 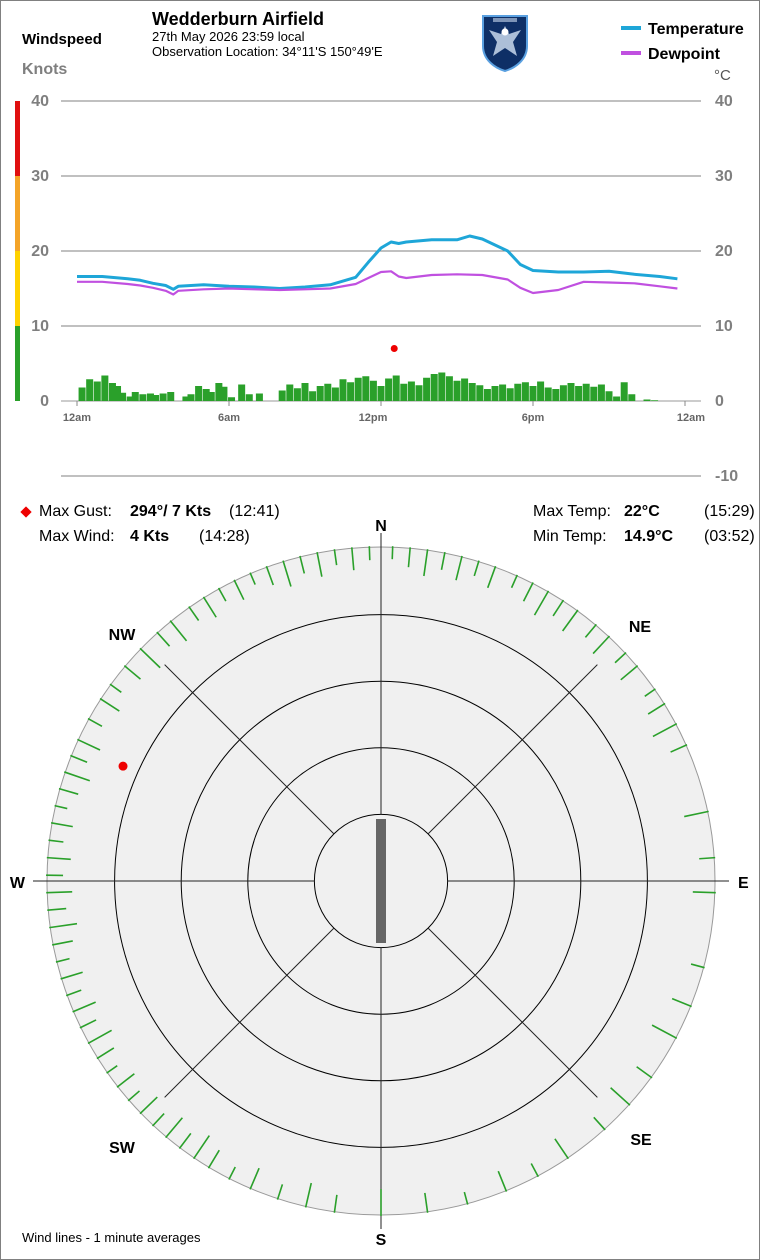 I want to click on knots-unit-label: Knots, so click(x=45, y=69).